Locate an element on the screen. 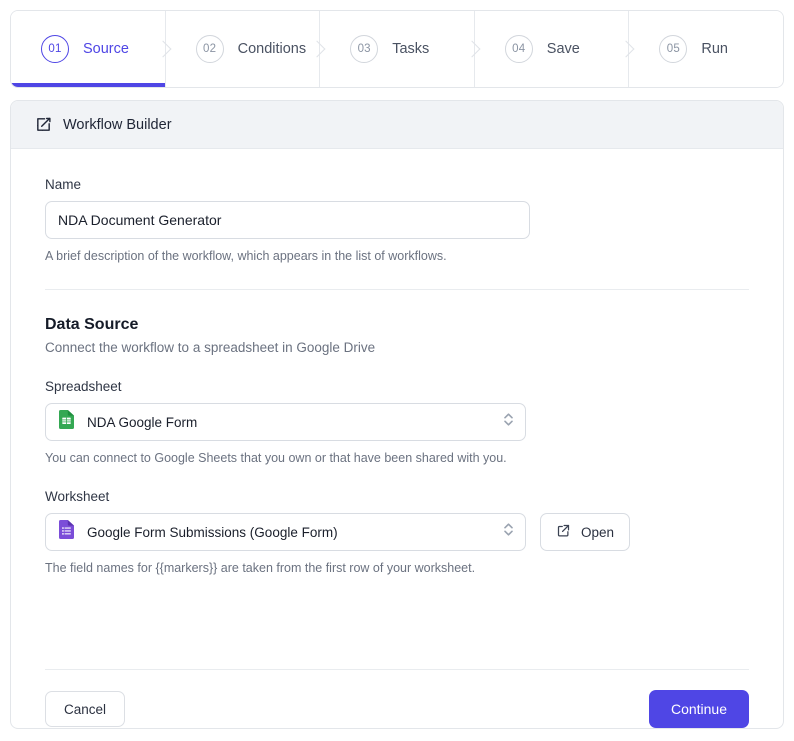 The height and width of the screenshot is (741, 794). step-save: 04 Save is located at coordinates (546, 49).